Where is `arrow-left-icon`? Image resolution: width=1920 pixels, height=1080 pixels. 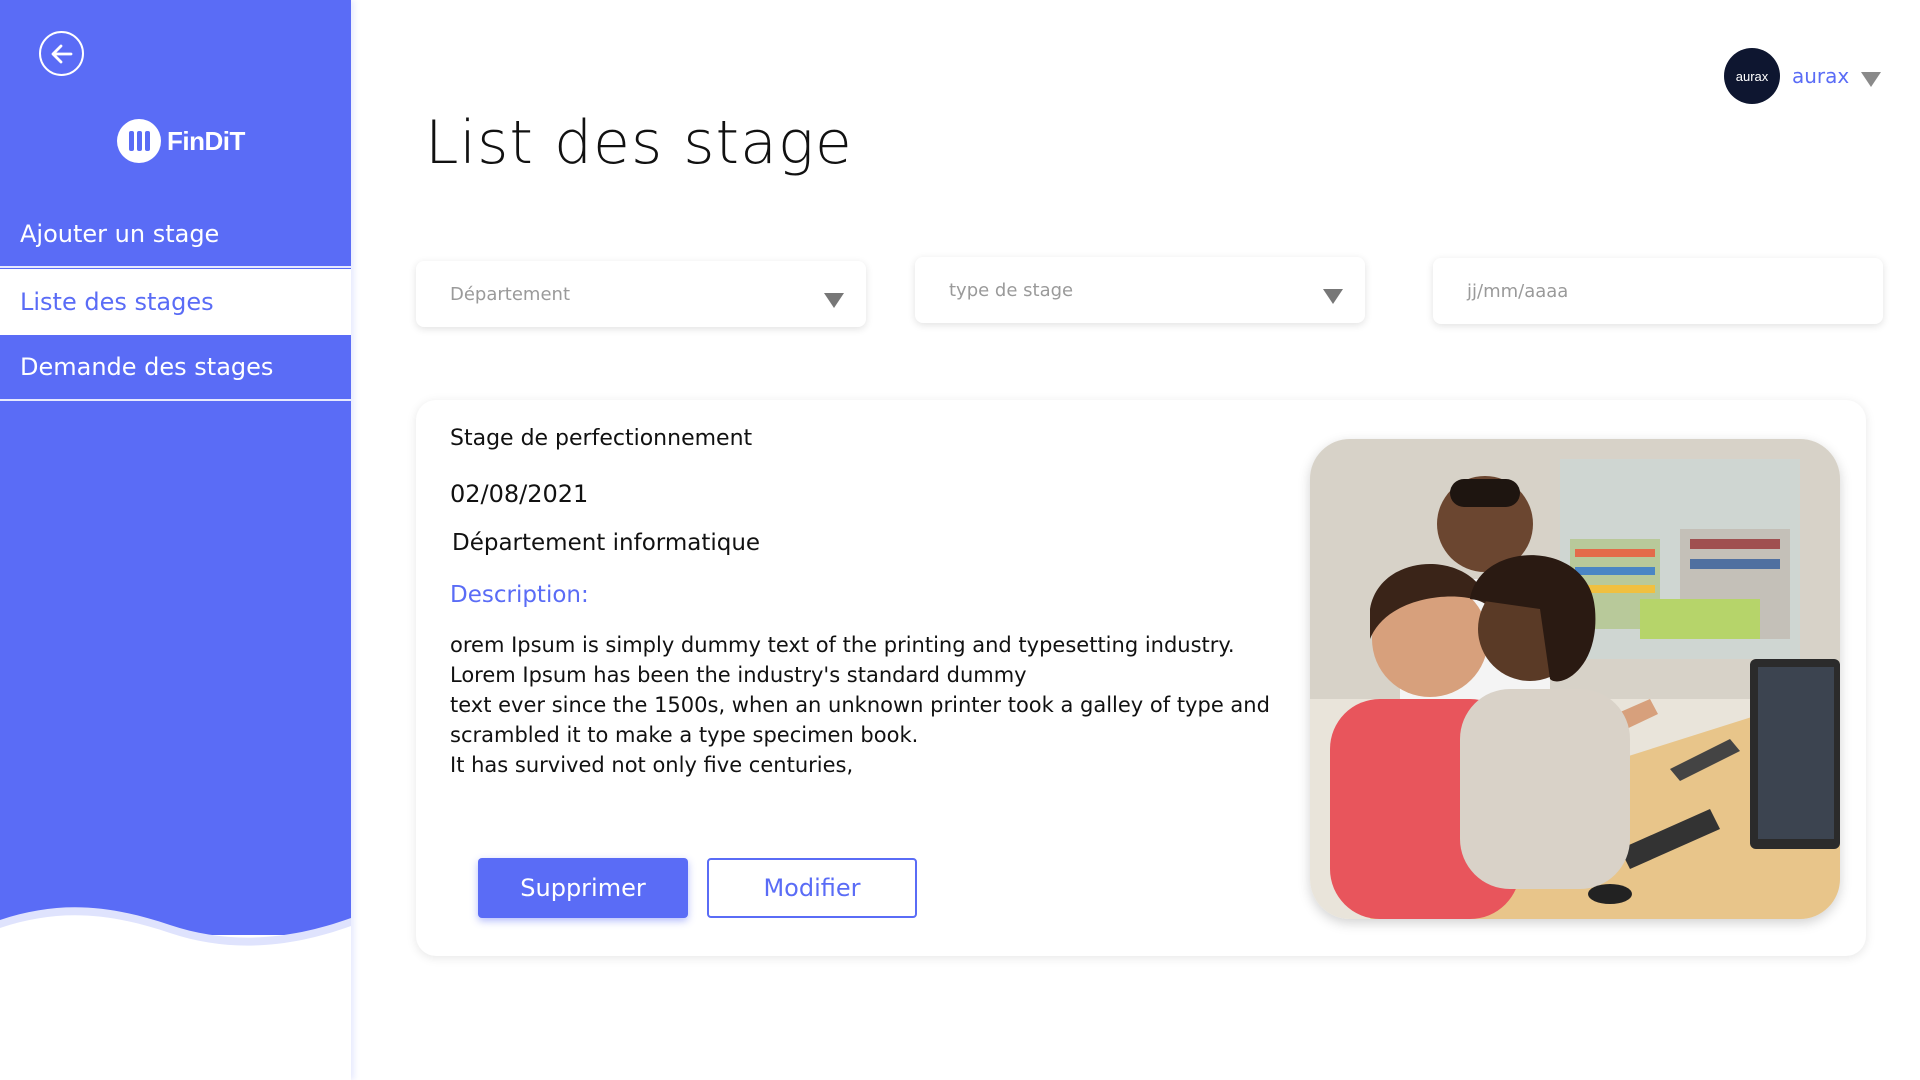 arrow-left-icon is located at coordinates (61, 53).